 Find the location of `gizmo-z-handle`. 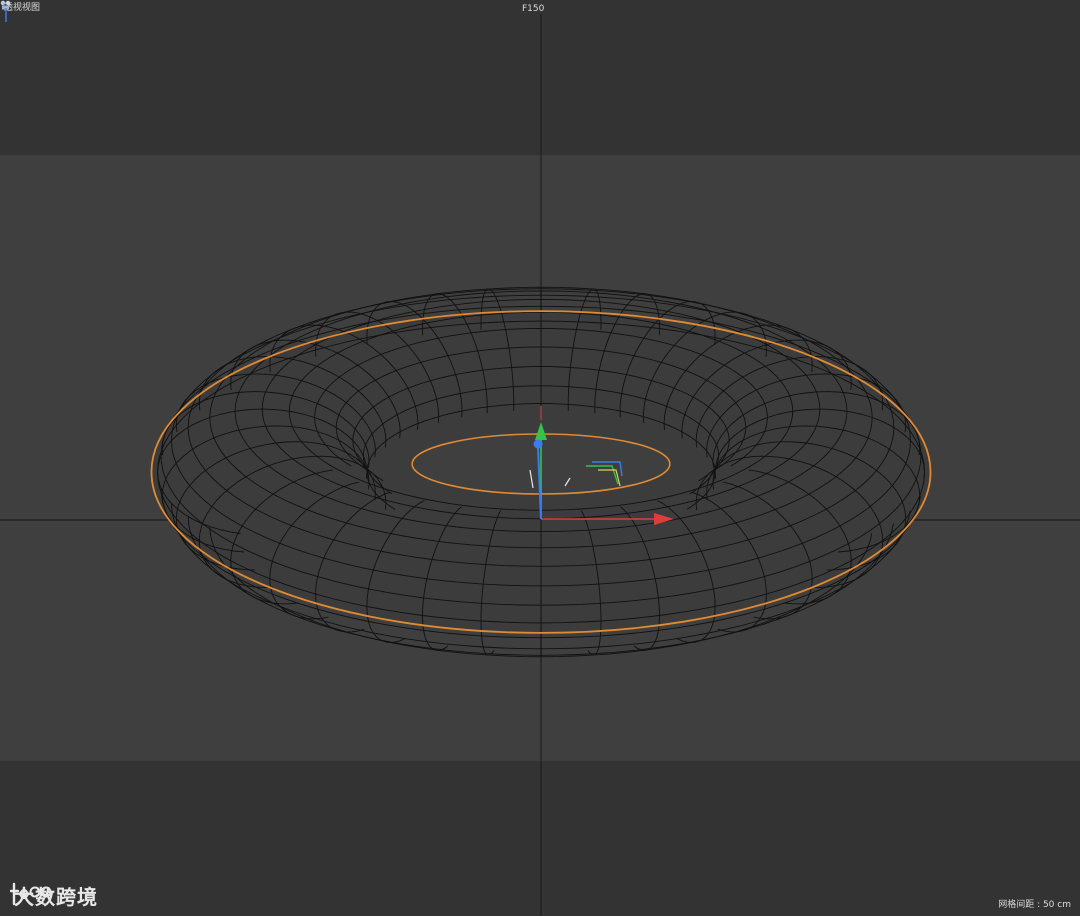

gizmo-z-handle is located at coordinates (538, 444).